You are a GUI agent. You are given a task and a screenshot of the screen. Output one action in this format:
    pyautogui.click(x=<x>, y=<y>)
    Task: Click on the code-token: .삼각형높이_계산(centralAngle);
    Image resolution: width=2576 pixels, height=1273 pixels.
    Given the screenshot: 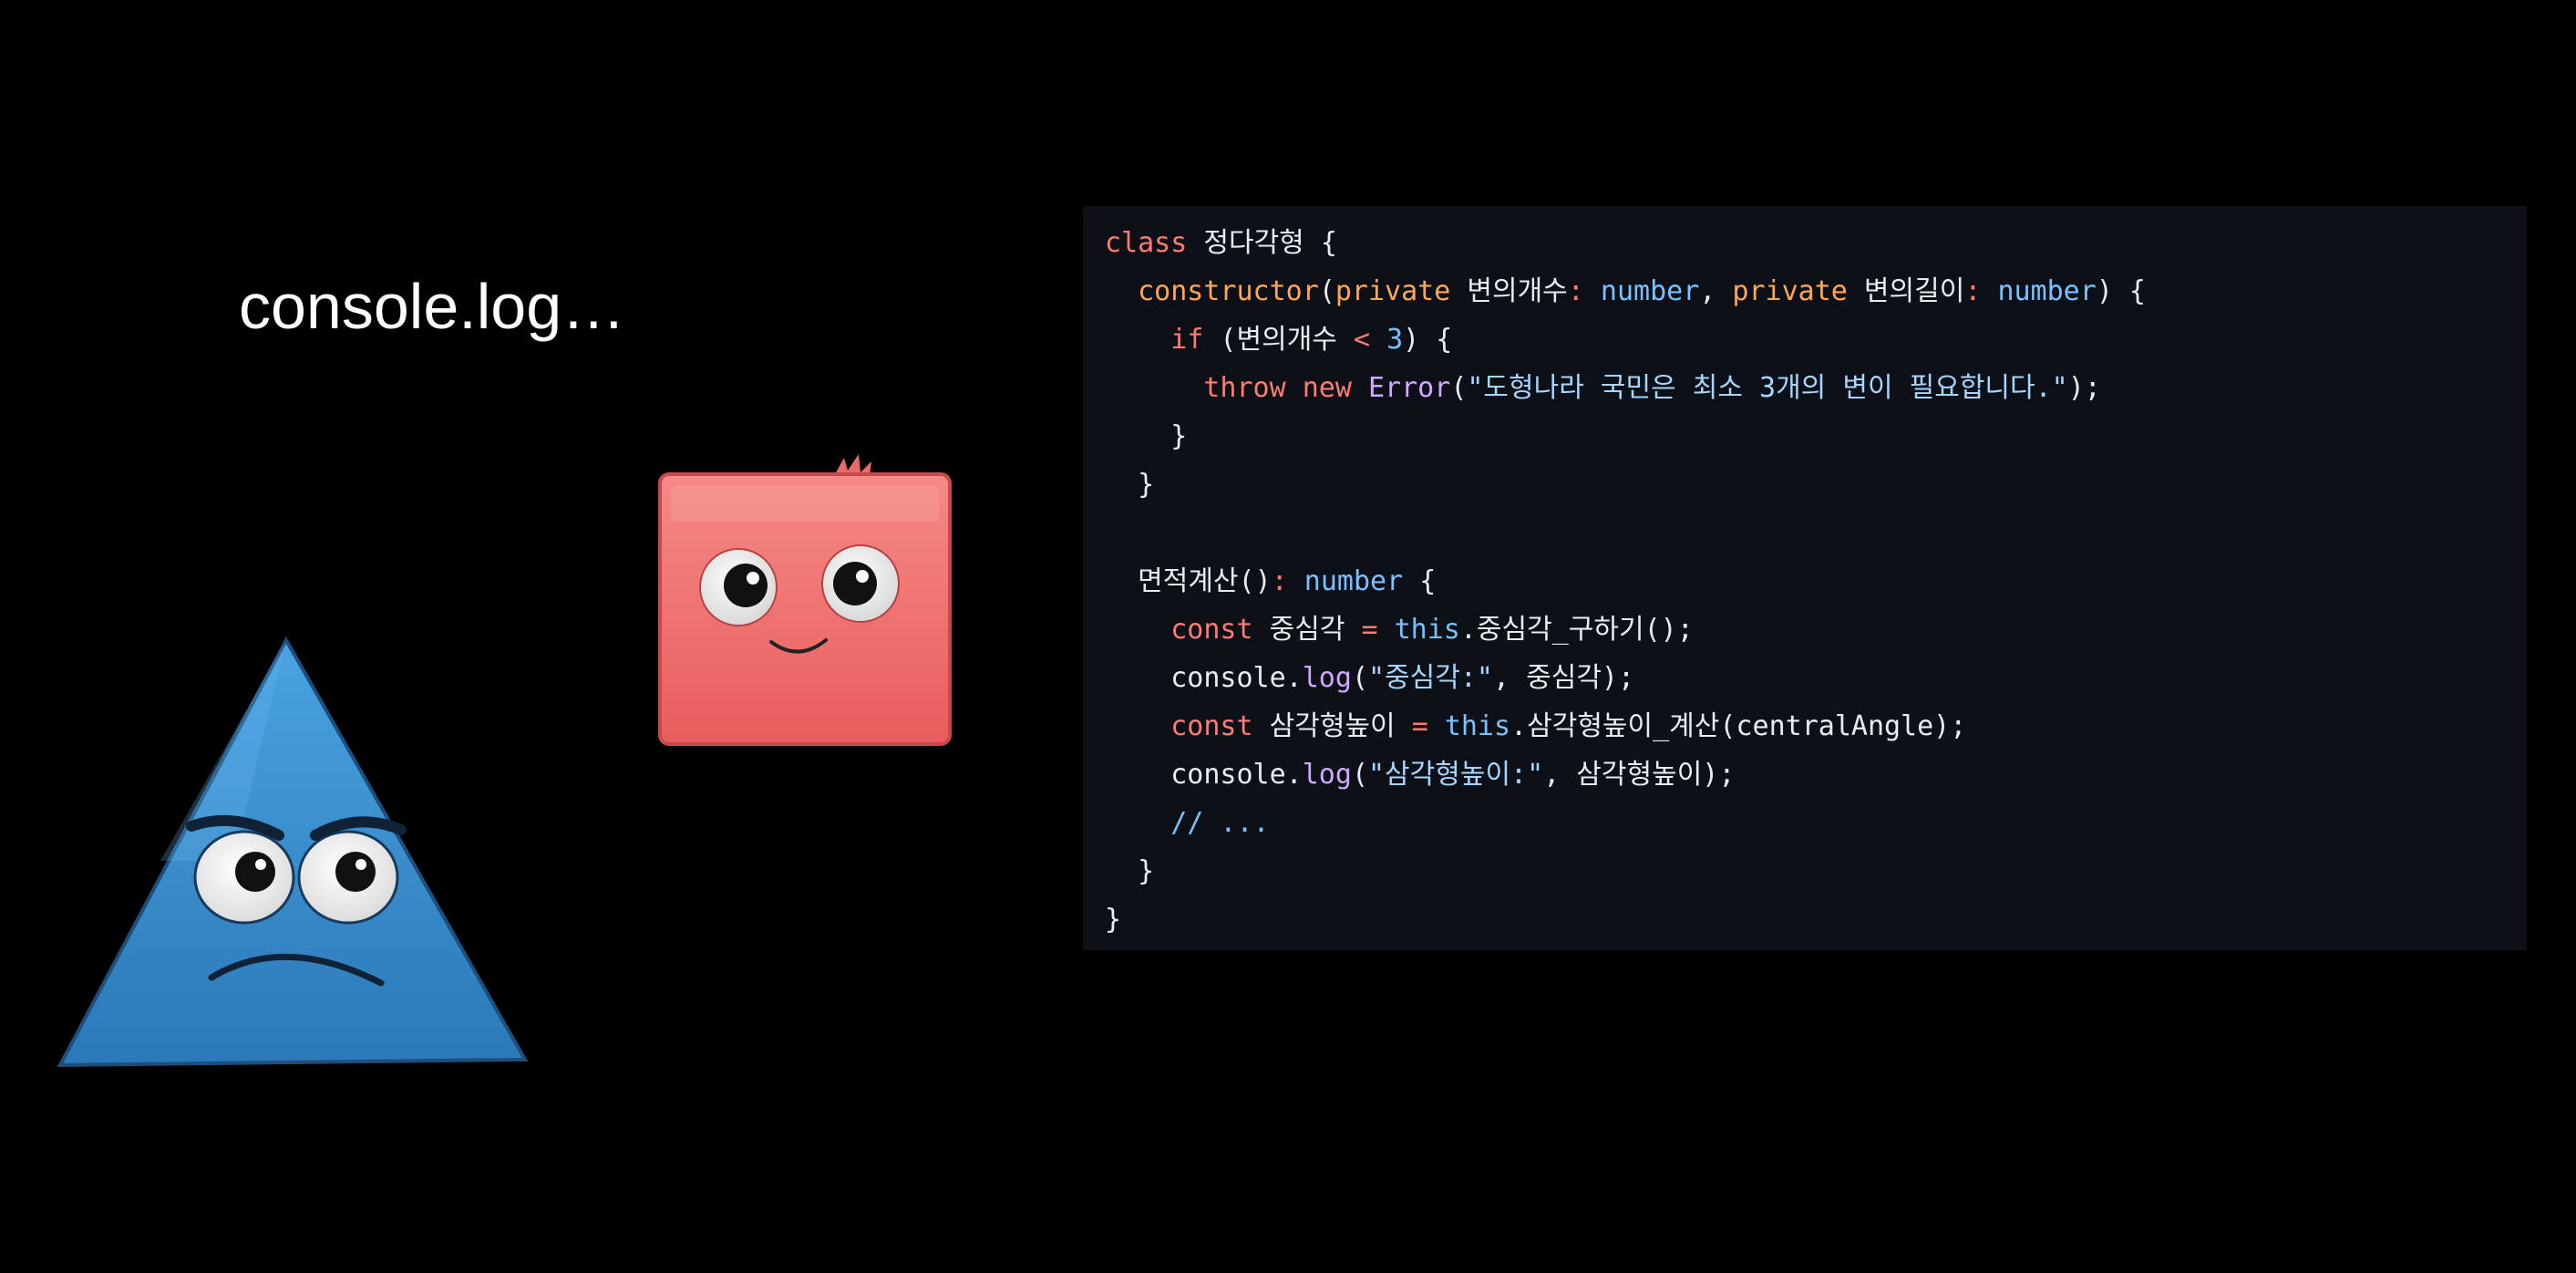 What is the action you would take?
    pyautogui.click(x=1738, y=726)
    